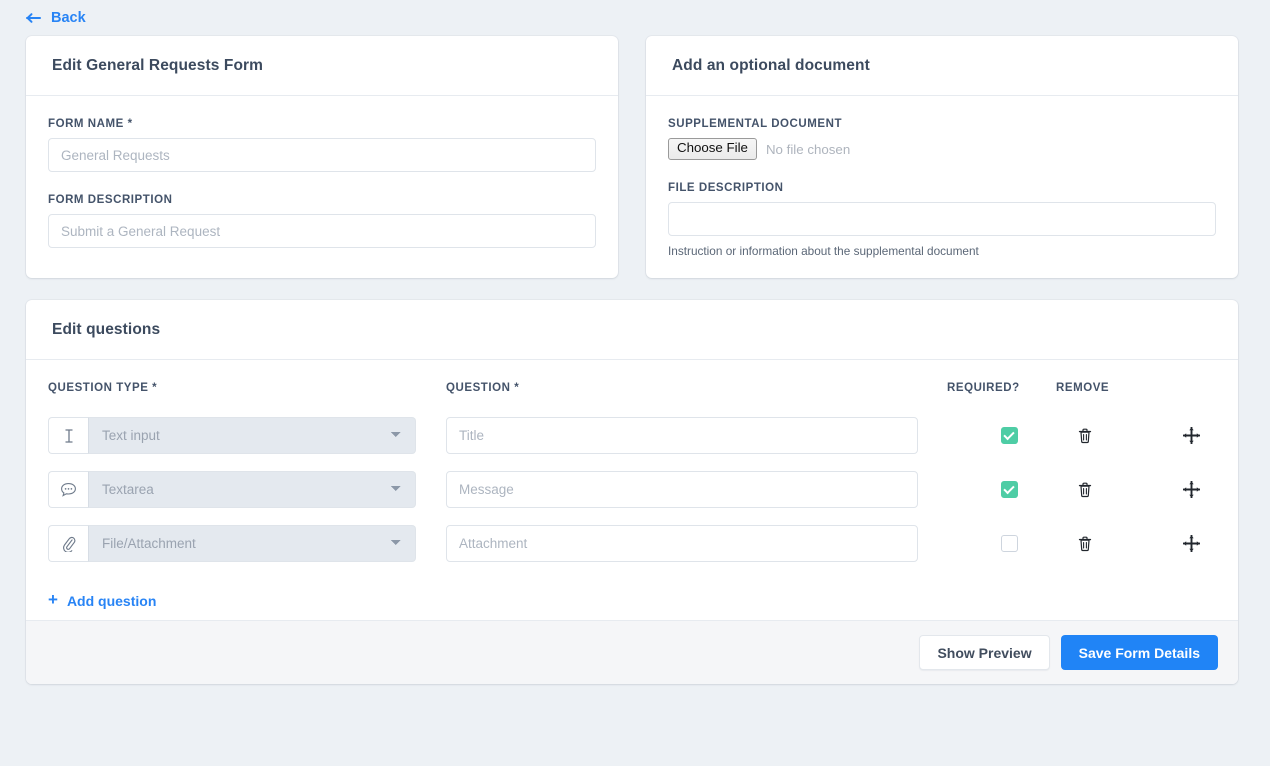 The height and width of the screenshot is (766, 1270). What do you see at coordinates (34, 18) in the screenshot?
I see `arrow-left-icon` at bounding box center [34, 18].